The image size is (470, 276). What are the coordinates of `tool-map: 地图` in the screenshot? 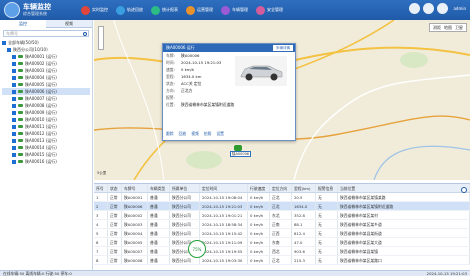 It's located at (448, 27).